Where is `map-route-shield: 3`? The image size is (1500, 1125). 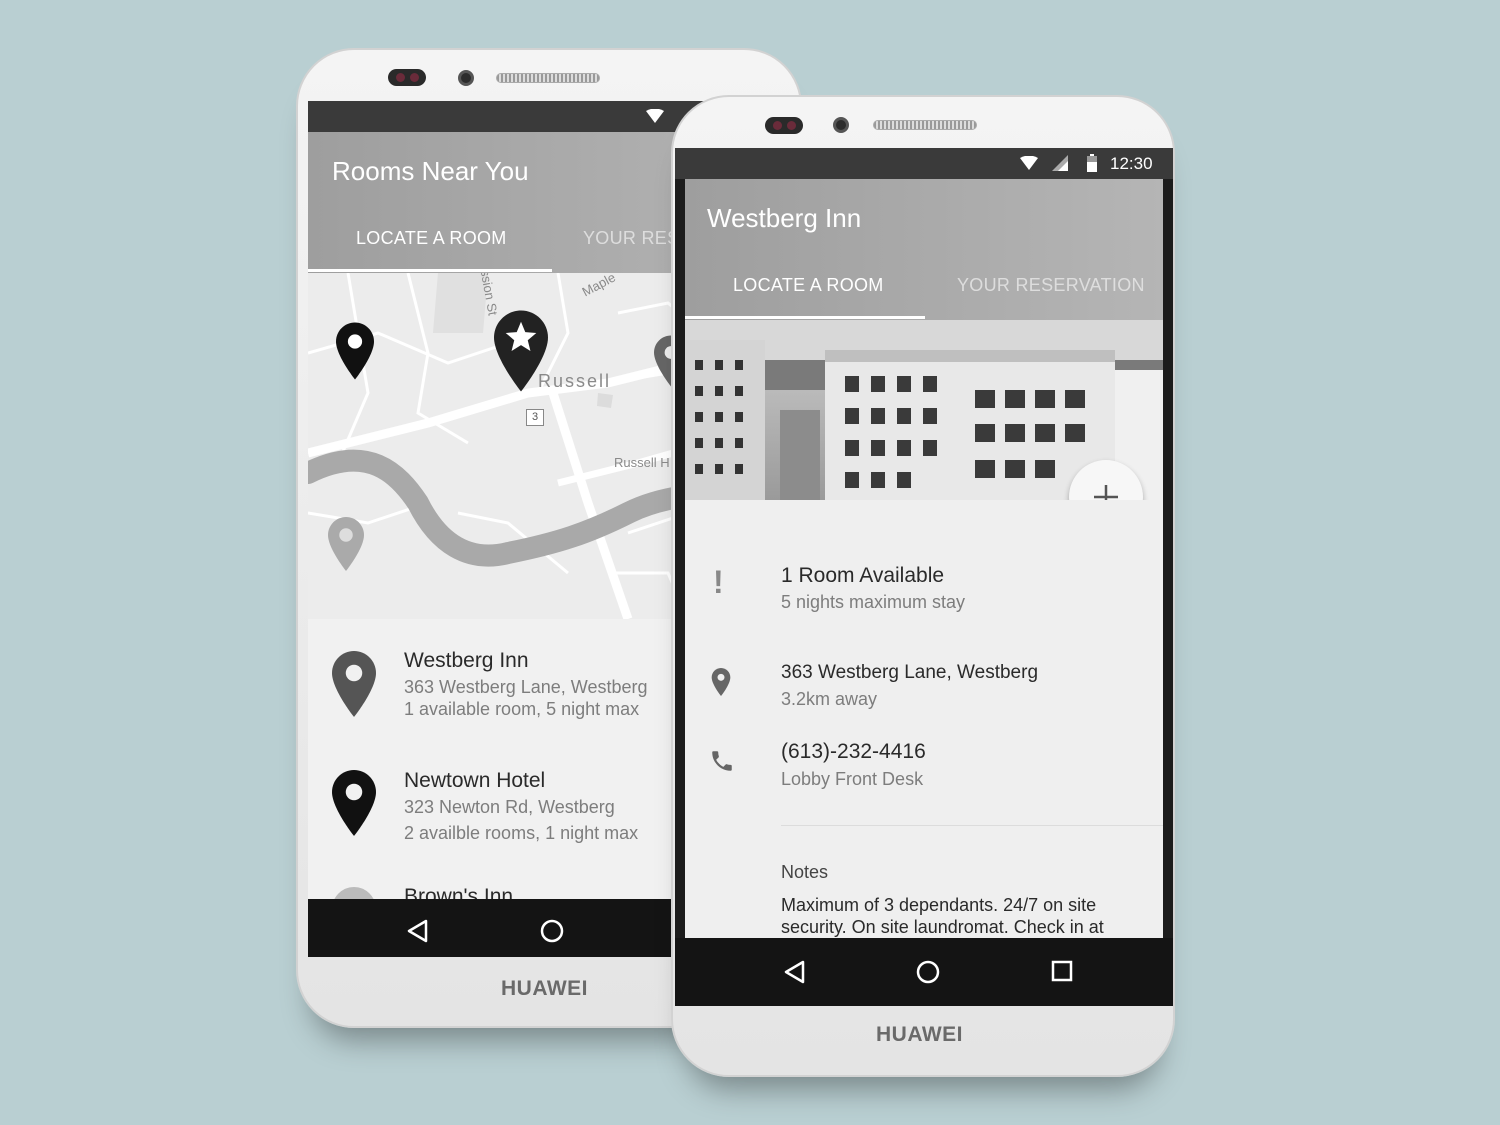 map-route-shield: 3 is located at coordinates (535, 417).